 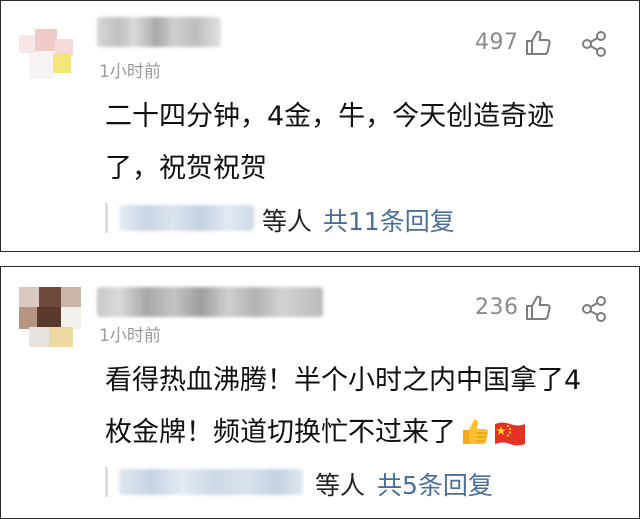 What do you see at coordinates (330, 142) in the screenshot?
I see `comment-text: 二十四分钟，4金，牛，今天创造奇迹了，祝贺祝贺` at bounding box center [330, 142].